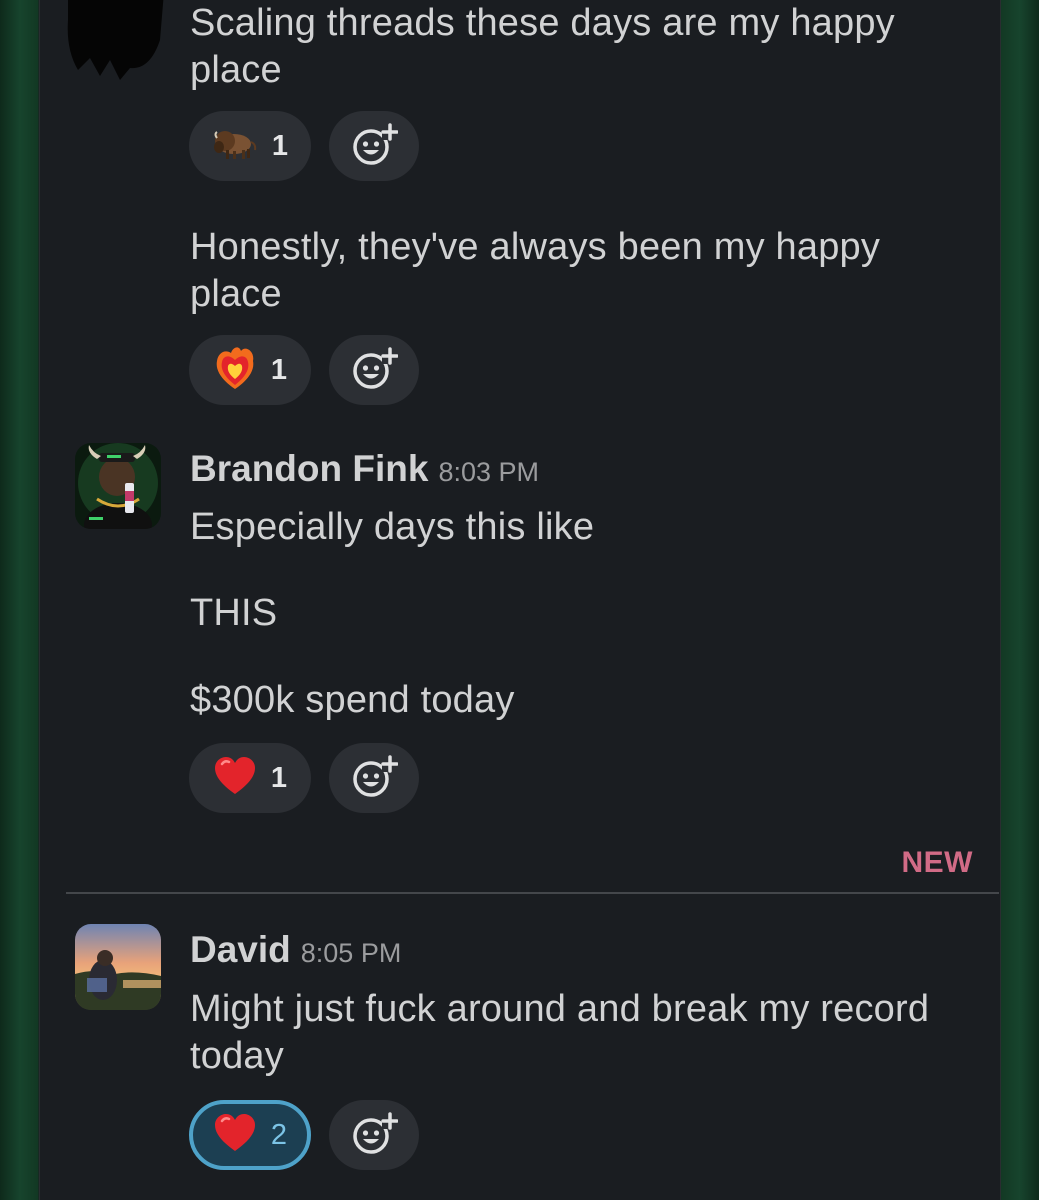 Image resolution: width=1039 pixels, height=1200 pixels. Describe the element at coordinates (937, 862) in the screenshot. I see `new-messages-label: NEW` at that location.